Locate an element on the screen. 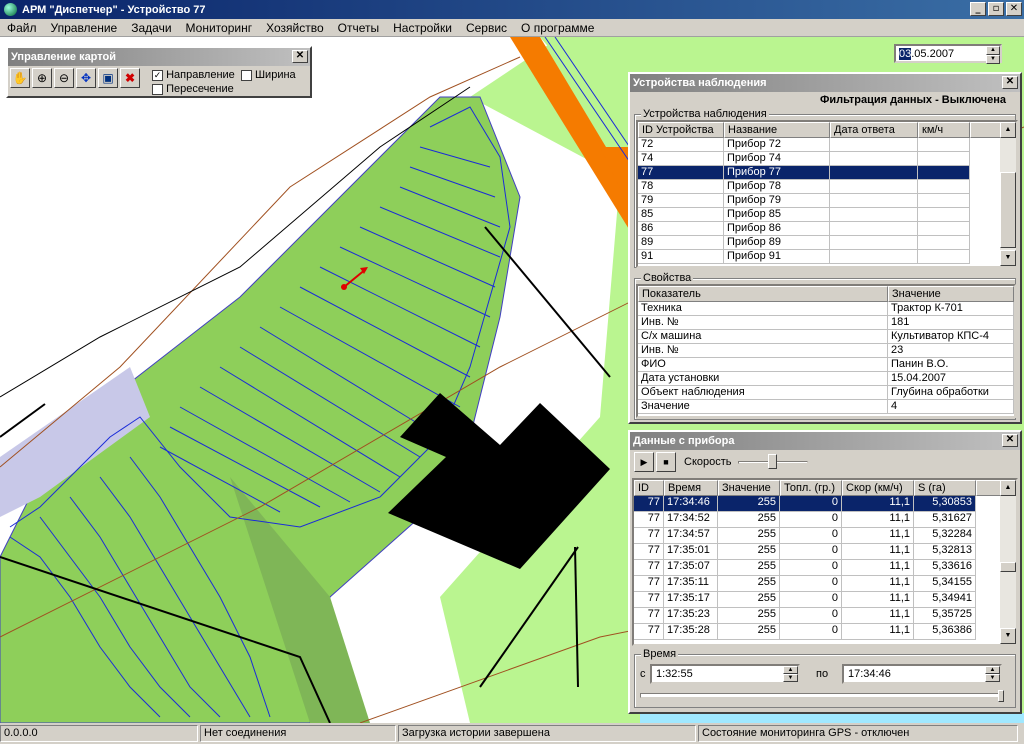  delete-x-icon: ✖ is located at coordinates (130, 78).